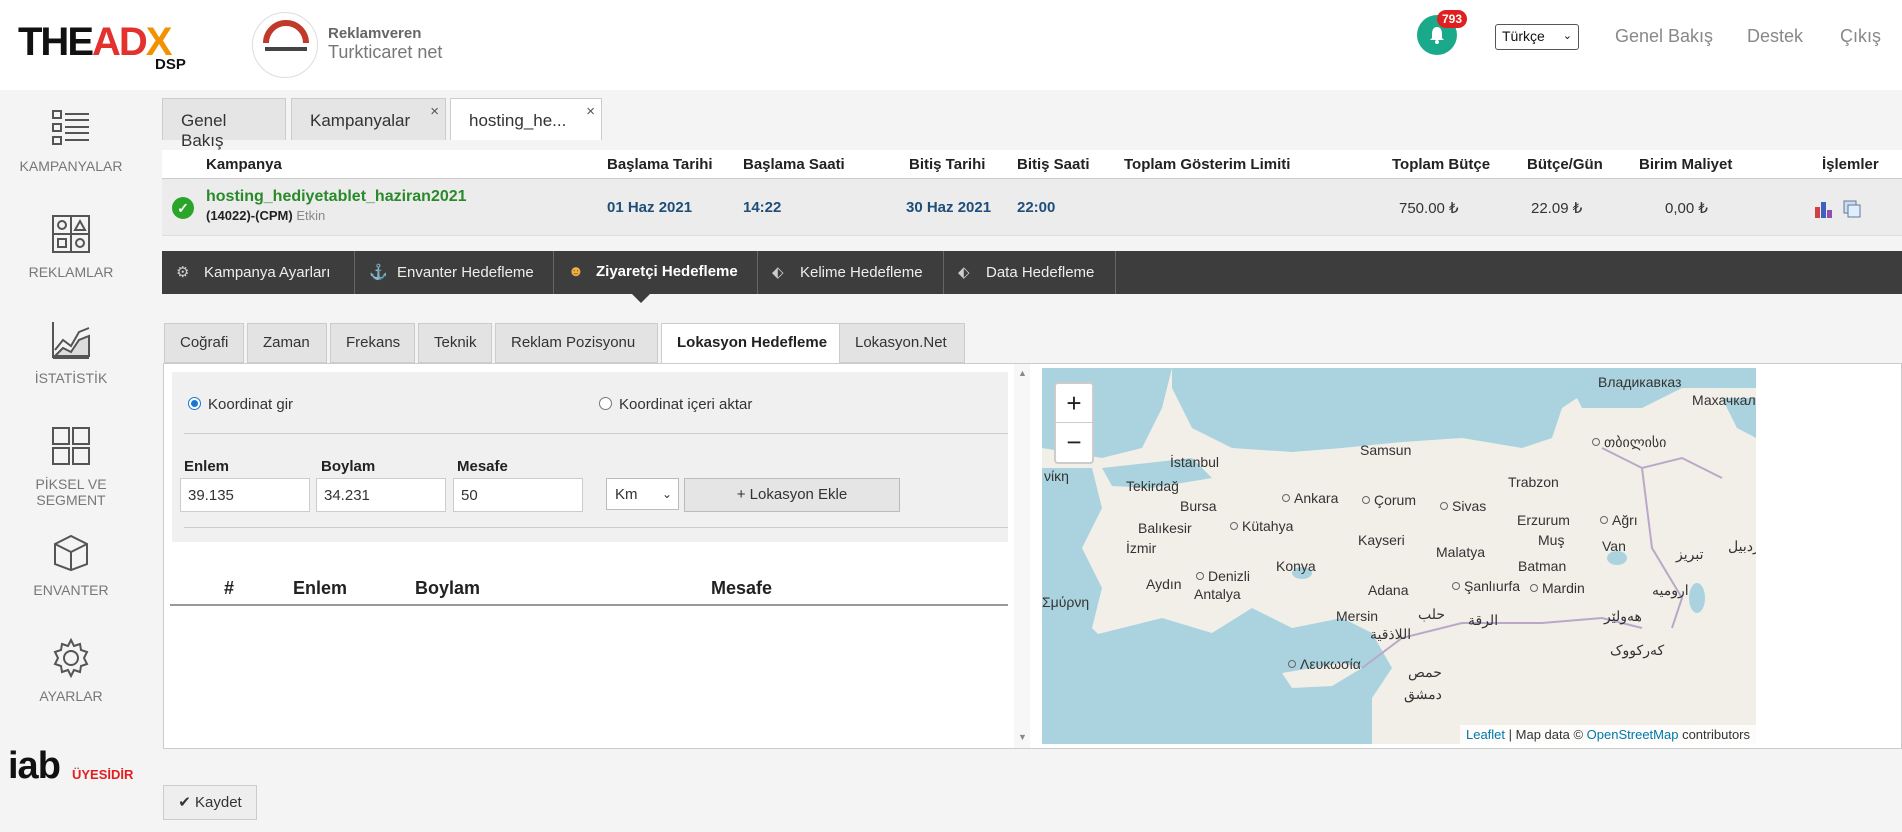 The width and height of the screenshot is (1902, 832). What do you see at coordinates (454, 272) in the screenshot?
I see `tab-inventory-targeting: ⚓ Envanter Hedefleme` at bounding box center [454, 272].